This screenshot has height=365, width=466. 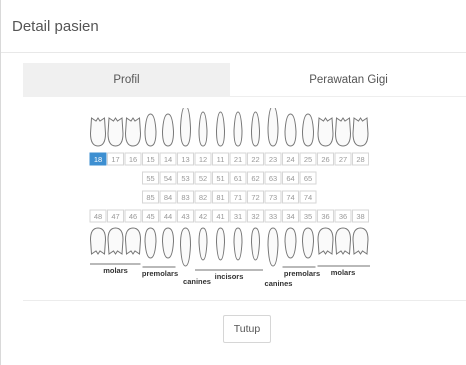 I want to click on tooth-number: 21, so click(x=238, y=159).